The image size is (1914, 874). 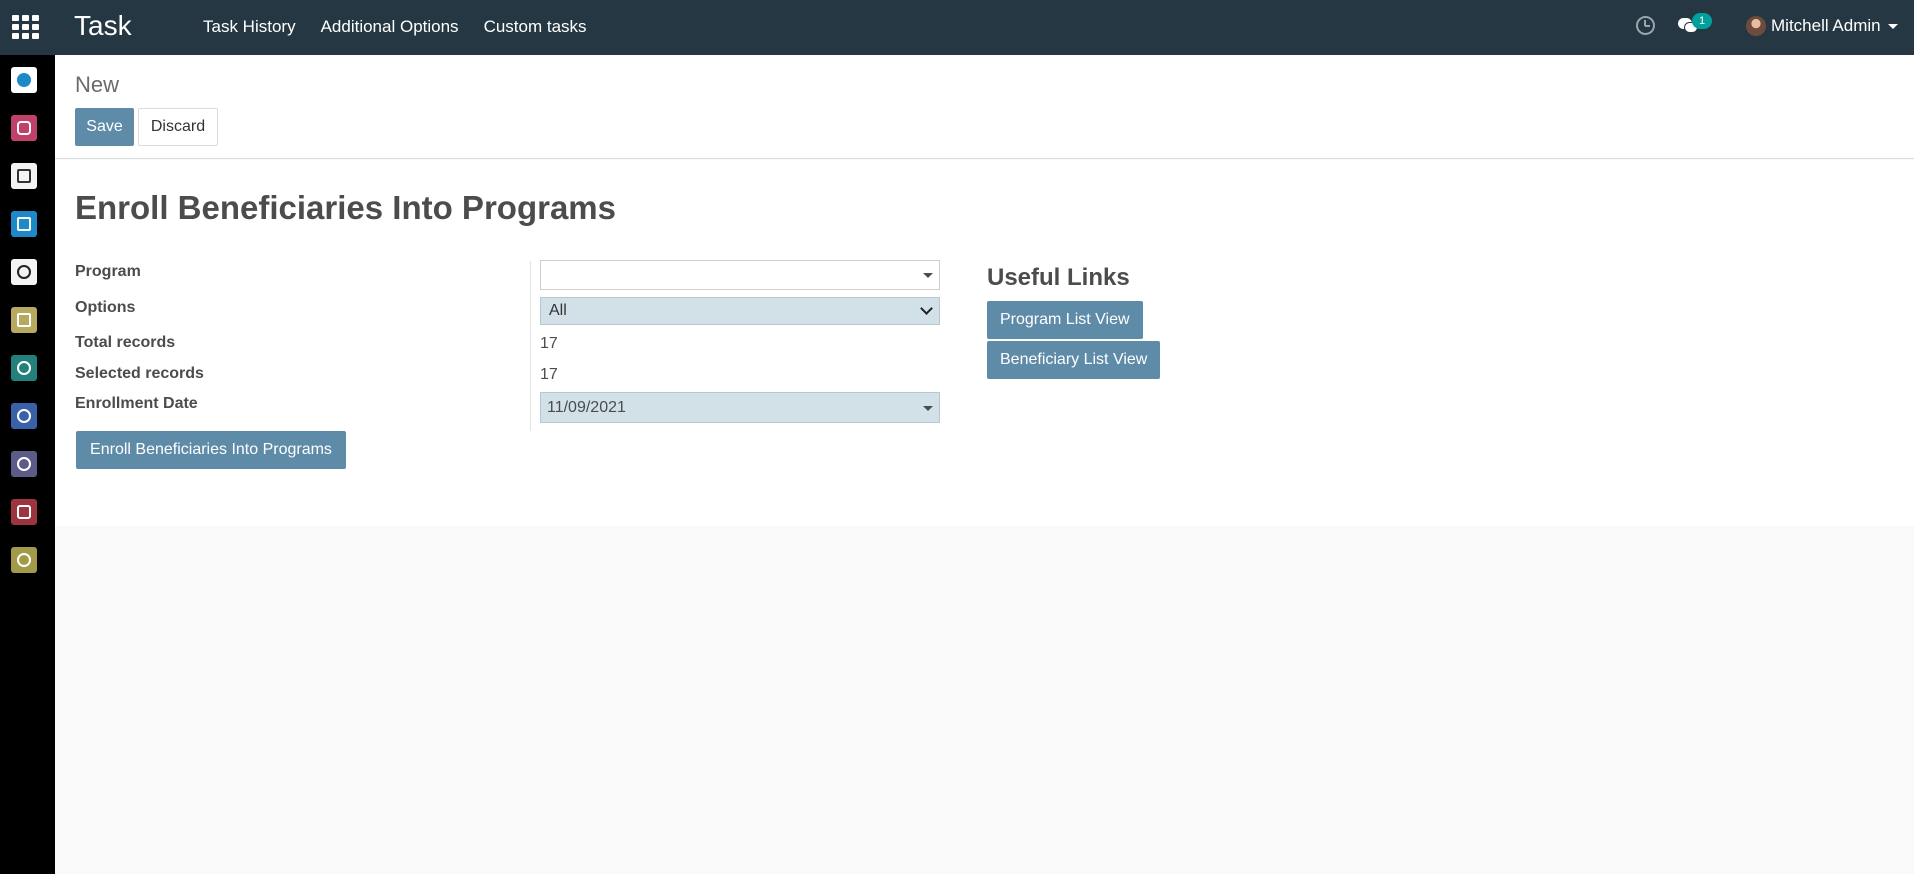 What do you see at coordinates (1058, 277) in the screenshot?
I see `useful-links-title: Useful Links` at bounding box center [1058, 277].